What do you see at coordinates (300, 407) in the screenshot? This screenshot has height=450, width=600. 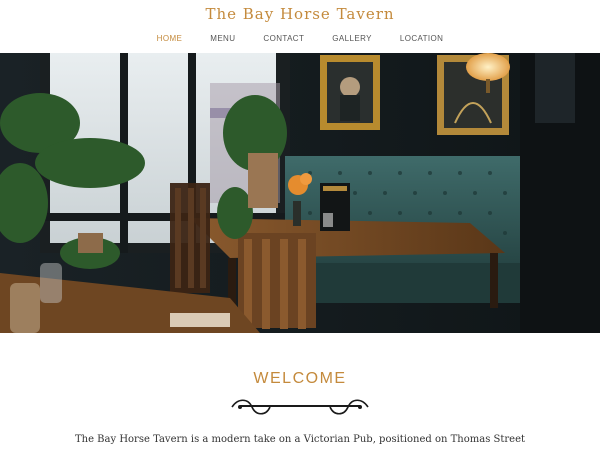 I see `ornamental-divider` at bounding box center [300, 407].